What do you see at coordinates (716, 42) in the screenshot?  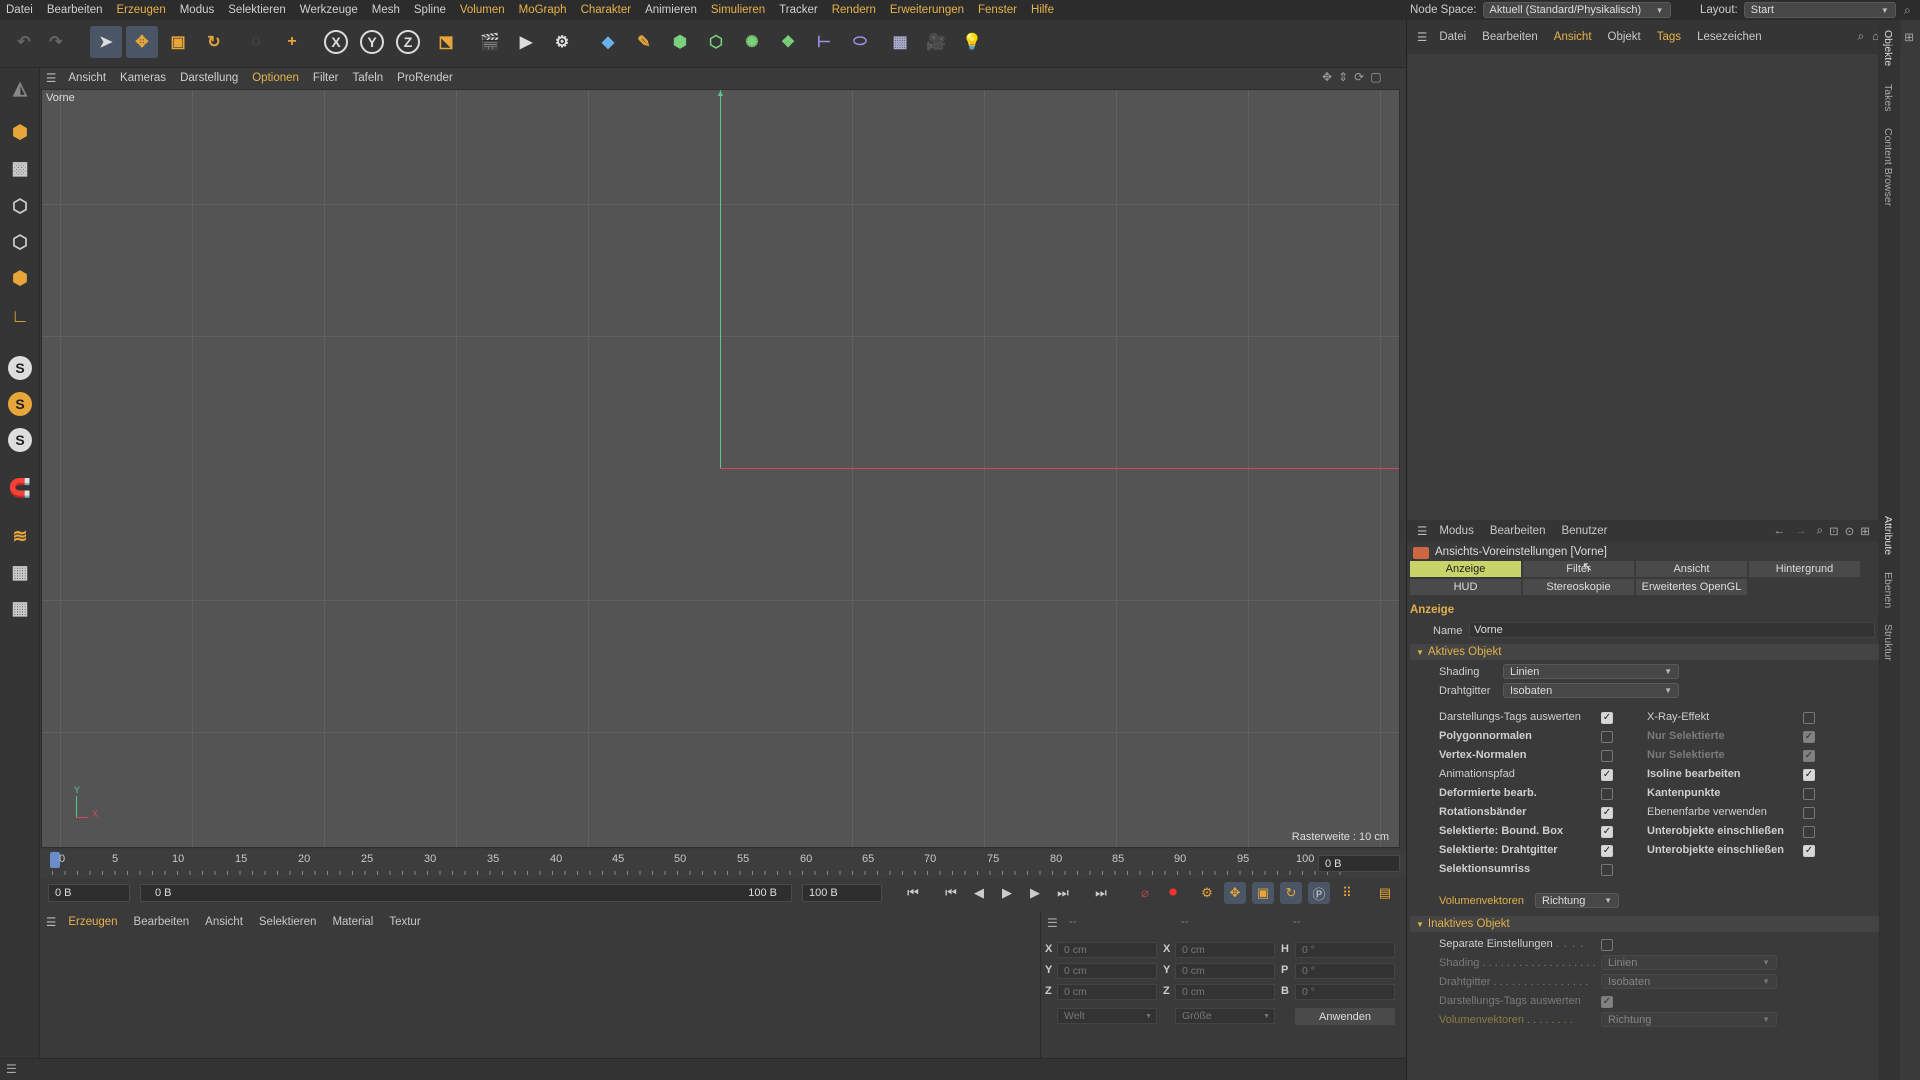 I see `generator-icon: ⬡` at bounding box center [716, 42].